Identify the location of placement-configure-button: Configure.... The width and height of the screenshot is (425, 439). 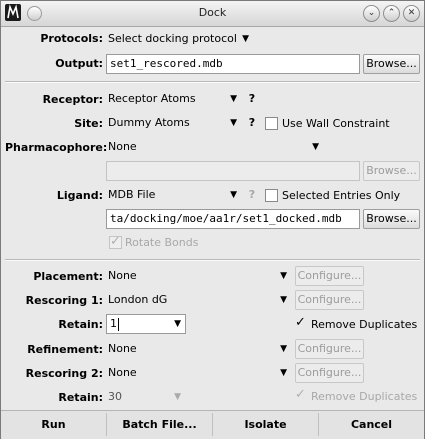
(329, 276).